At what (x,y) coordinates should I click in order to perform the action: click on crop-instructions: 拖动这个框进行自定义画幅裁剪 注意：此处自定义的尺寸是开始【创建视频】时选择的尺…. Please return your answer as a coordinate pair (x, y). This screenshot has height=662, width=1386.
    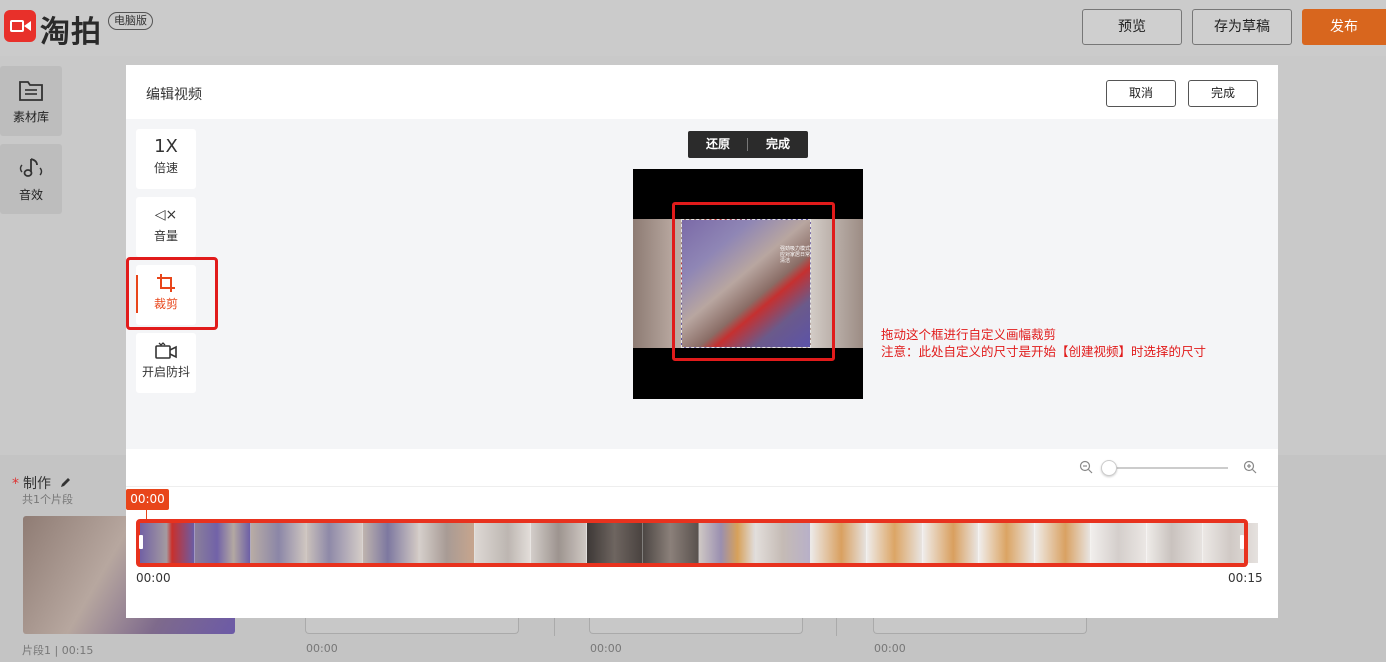
    Looking at the image, I should click on (1043, 343).